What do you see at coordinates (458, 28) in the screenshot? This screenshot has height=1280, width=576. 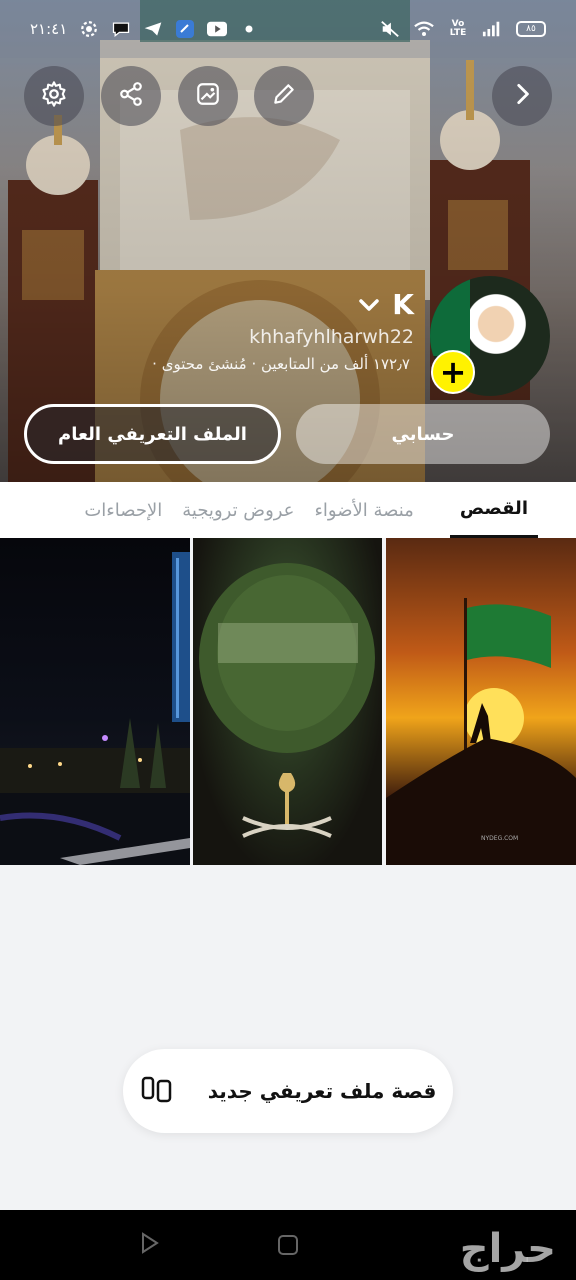 I see `volte-icon: Vo LTE` at bounding box center [458, 28].